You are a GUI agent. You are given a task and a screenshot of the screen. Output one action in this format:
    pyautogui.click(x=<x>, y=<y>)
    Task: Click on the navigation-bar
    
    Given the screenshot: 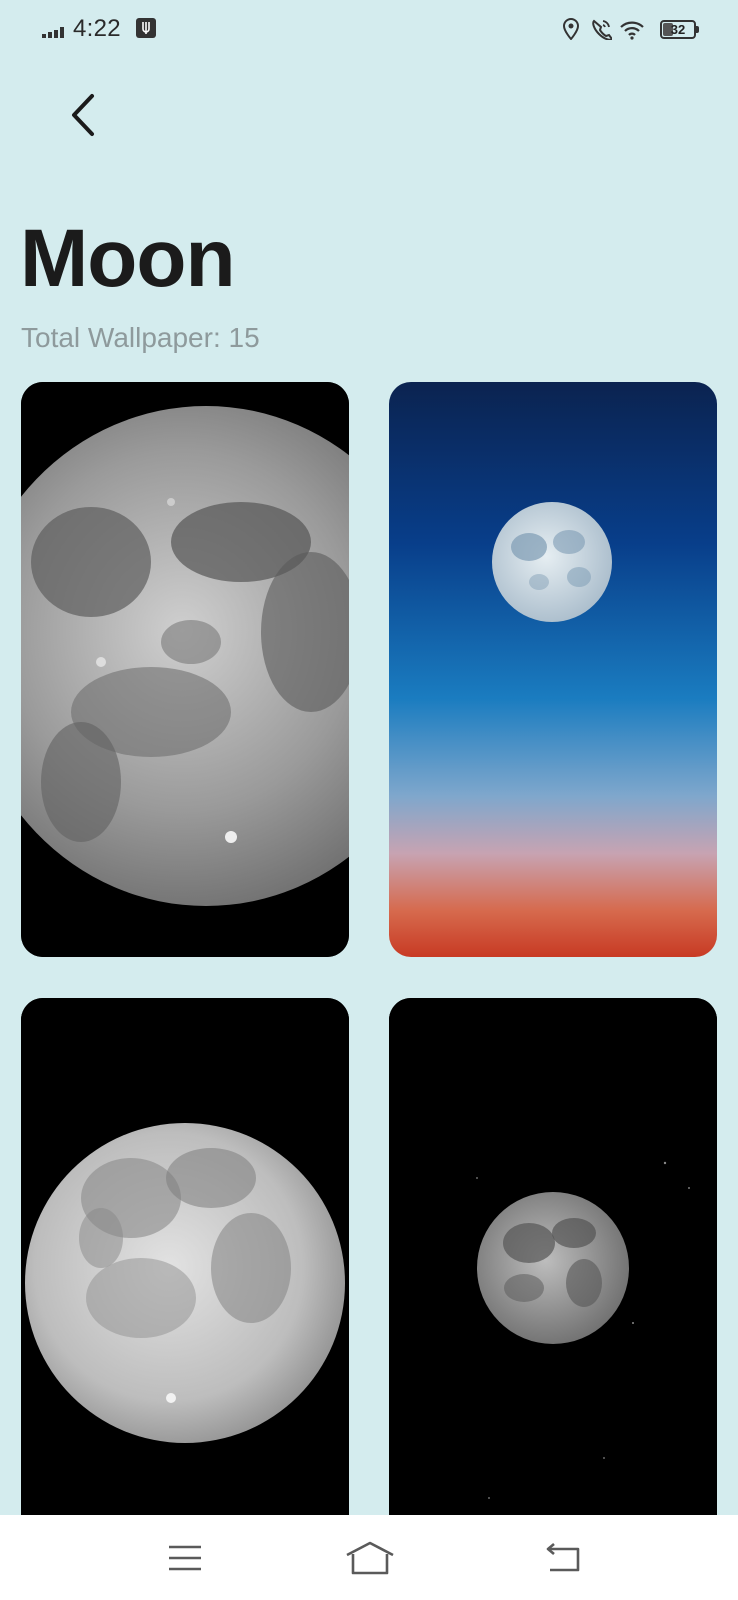 What is the action you would take?
    pyautogui.click(x=369, y=1557)
    